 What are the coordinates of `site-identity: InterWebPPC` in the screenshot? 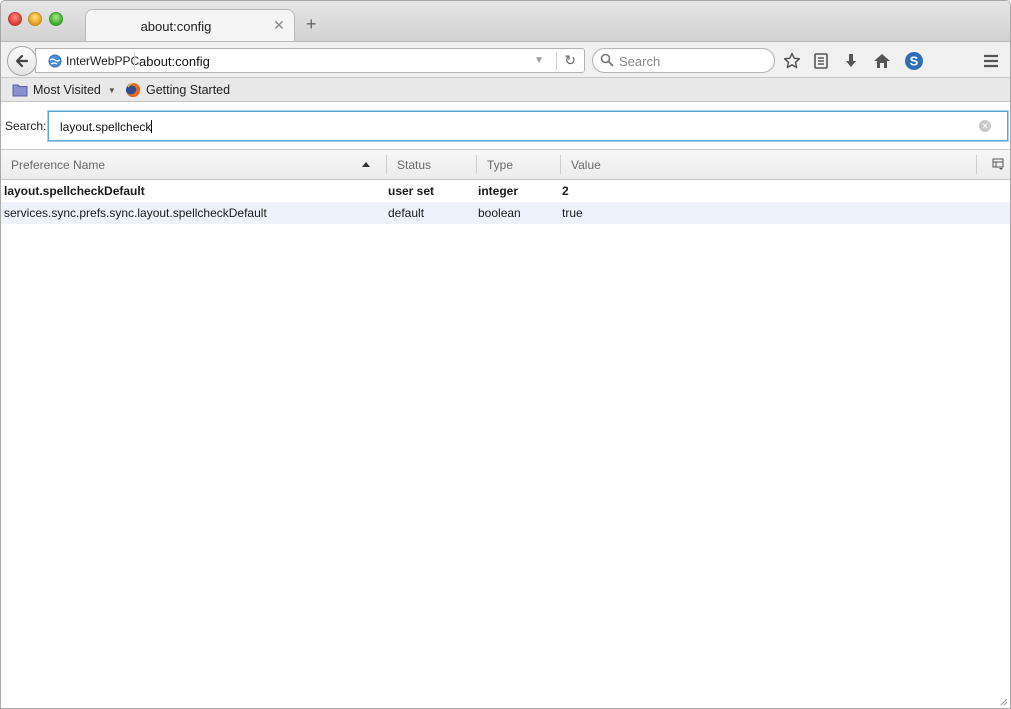 It's located at (93, 61).